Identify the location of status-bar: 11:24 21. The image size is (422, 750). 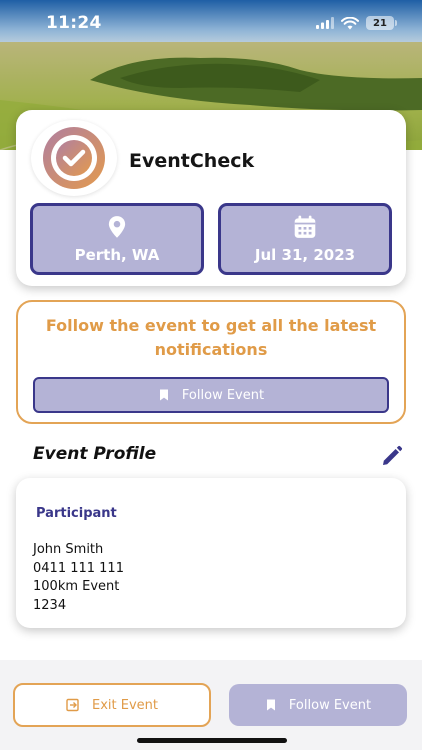
(211, 23).